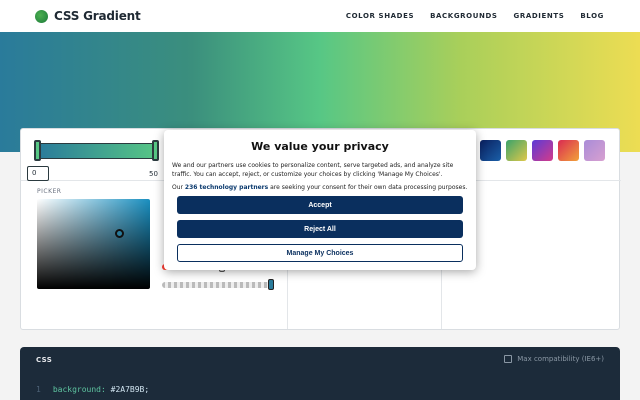 Image resolution: width=640 pixels, height=400 pixels. What do you see at coordinates (320, 253) in the screenshot?
I see `manage-choices-button: Manage My Choices` at bounding box center [320, 253].